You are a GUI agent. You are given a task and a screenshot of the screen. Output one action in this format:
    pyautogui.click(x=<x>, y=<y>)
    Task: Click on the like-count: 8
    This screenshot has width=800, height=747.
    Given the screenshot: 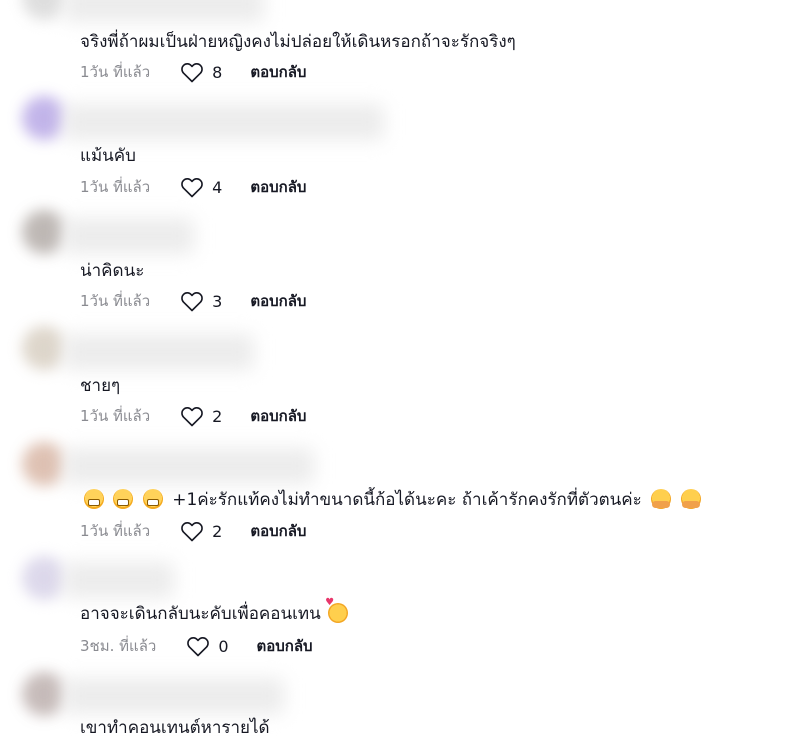 What is the action you would take?
    pyautogui.click(x=217, y=72)
    